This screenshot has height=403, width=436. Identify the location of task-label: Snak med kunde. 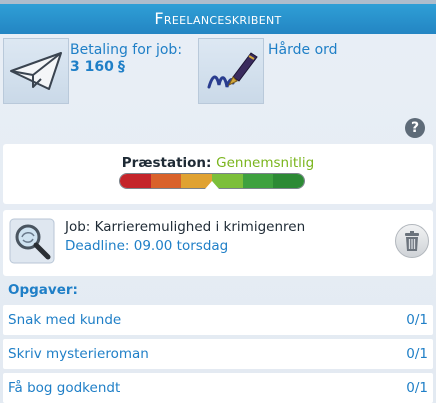
(65, 320).